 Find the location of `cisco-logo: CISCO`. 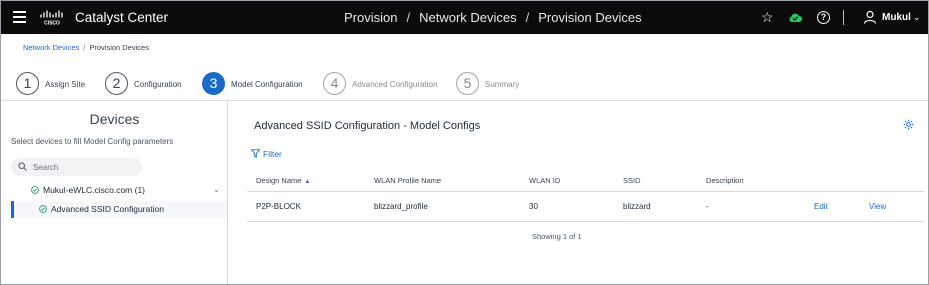

cisco-logo: CISCO is located at coordinates (51, 18).